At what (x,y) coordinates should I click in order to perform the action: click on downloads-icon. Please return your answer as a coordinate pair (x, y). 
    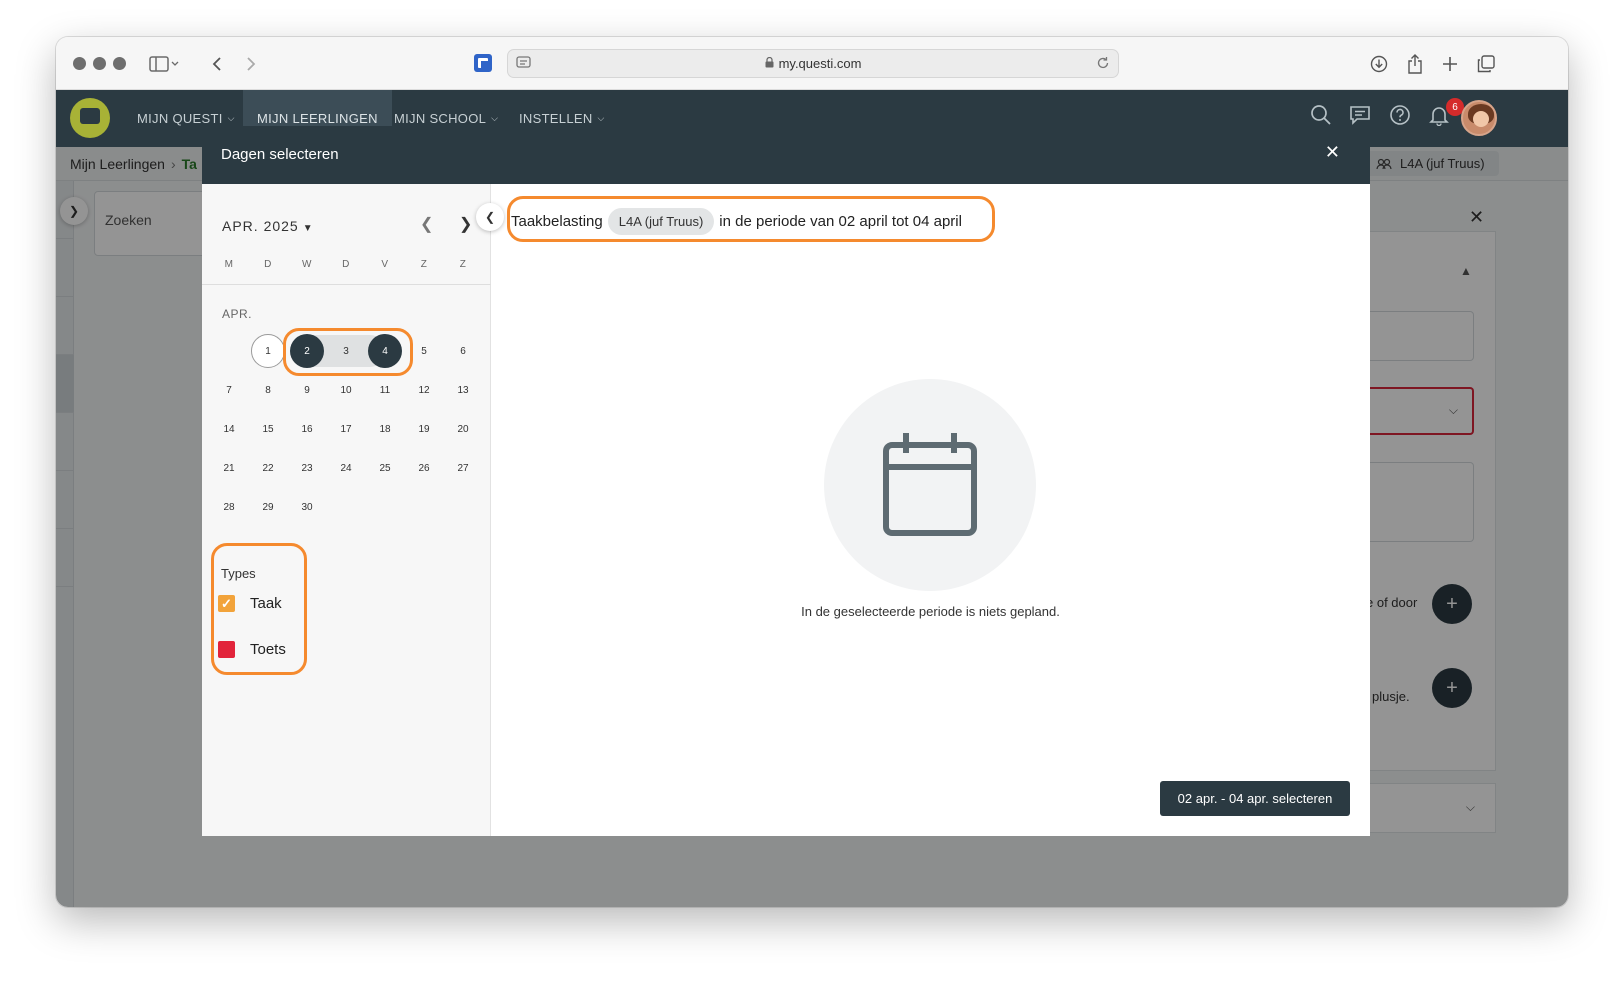
    Looking at the image, I should click on (1379, 64).